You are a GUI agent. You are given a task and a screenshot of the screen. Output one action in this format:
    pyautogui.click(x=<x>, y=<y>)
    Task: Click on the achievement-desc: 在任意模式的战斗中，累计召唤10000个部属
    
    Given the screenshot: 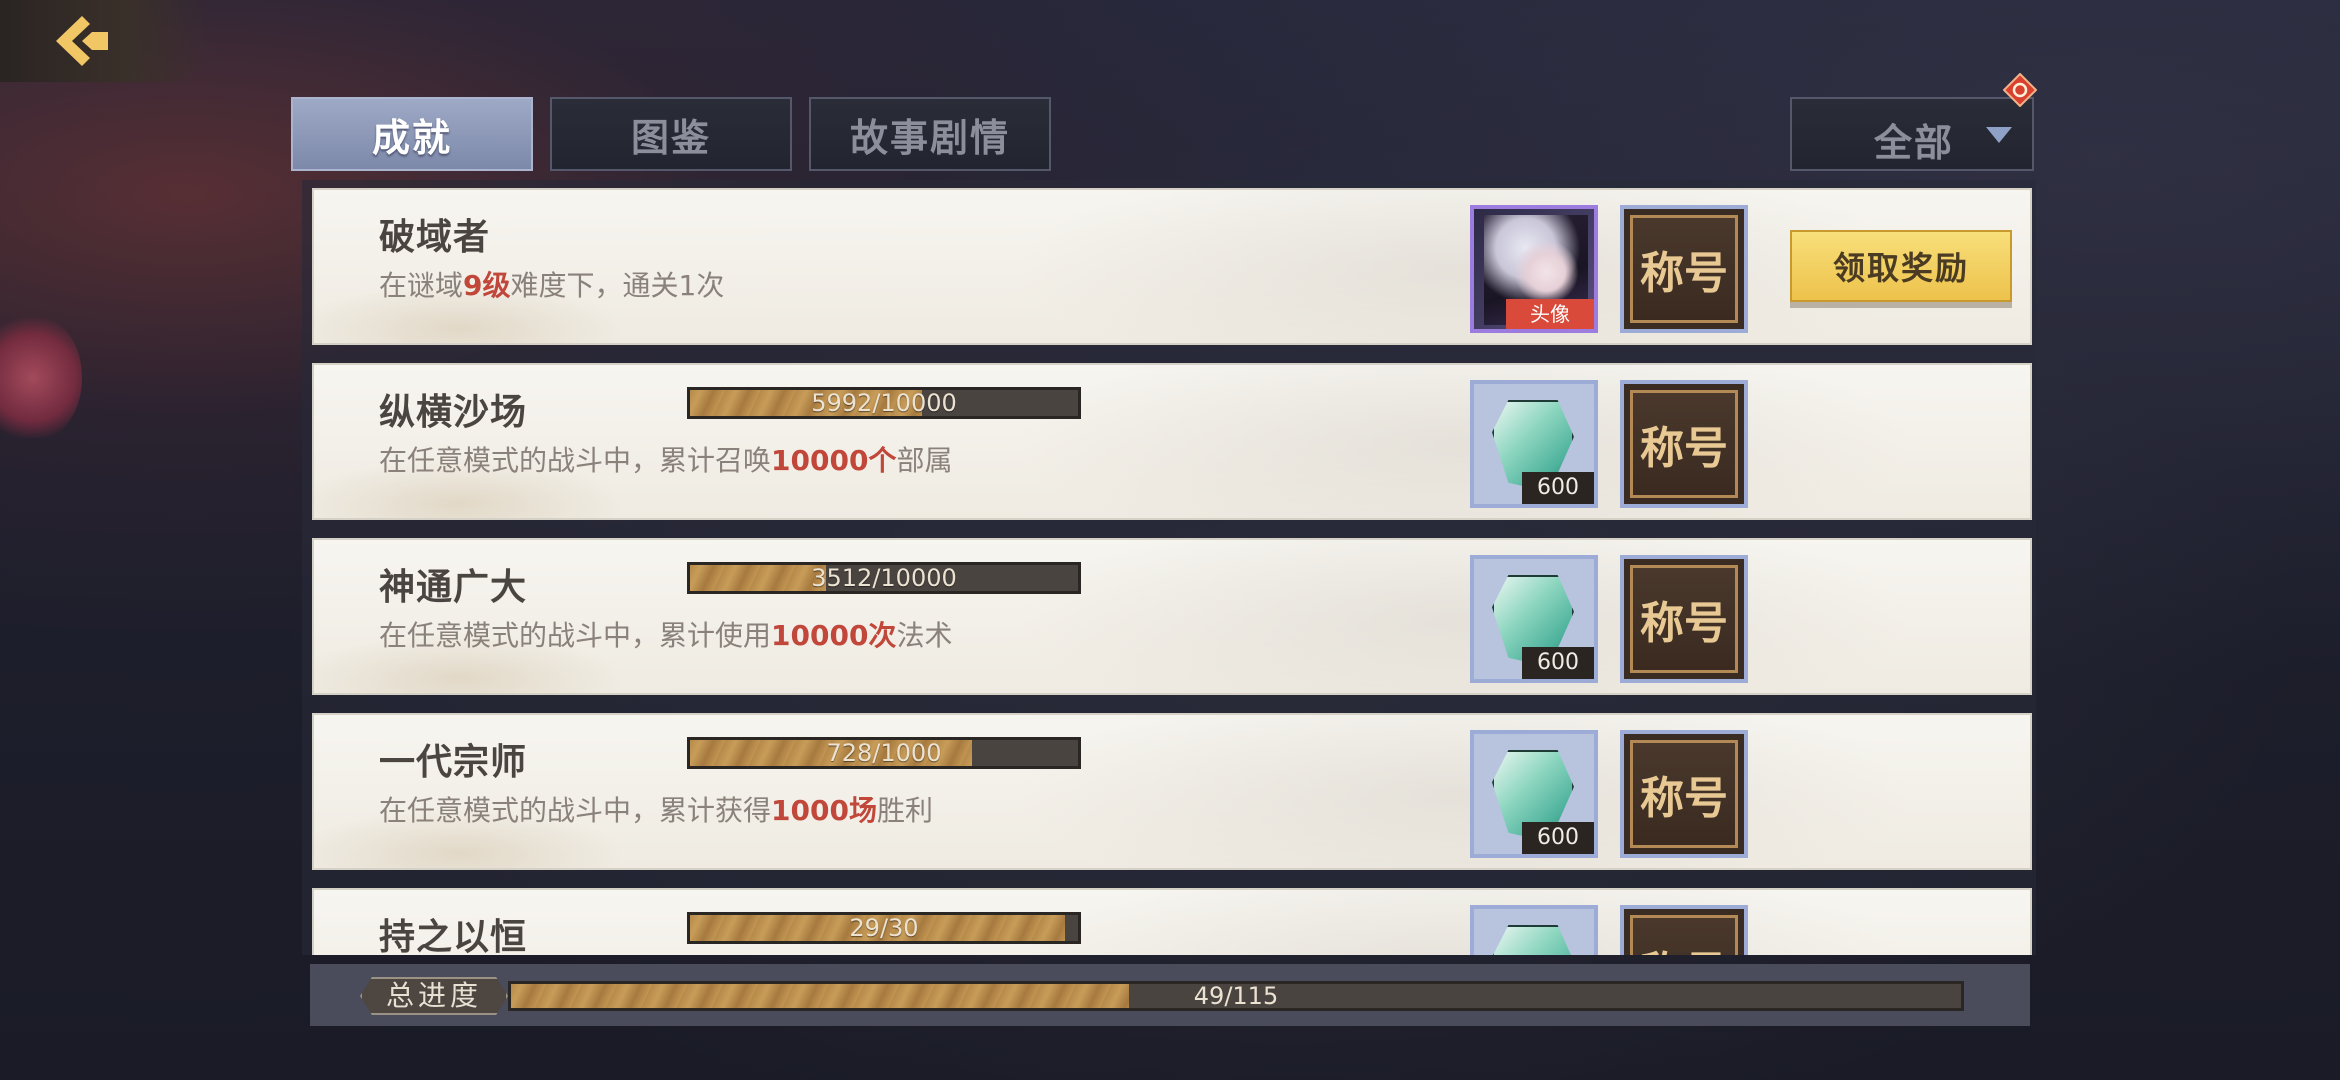 What is the action you would take?
    pyautogui.click(x=666, y=460)
    